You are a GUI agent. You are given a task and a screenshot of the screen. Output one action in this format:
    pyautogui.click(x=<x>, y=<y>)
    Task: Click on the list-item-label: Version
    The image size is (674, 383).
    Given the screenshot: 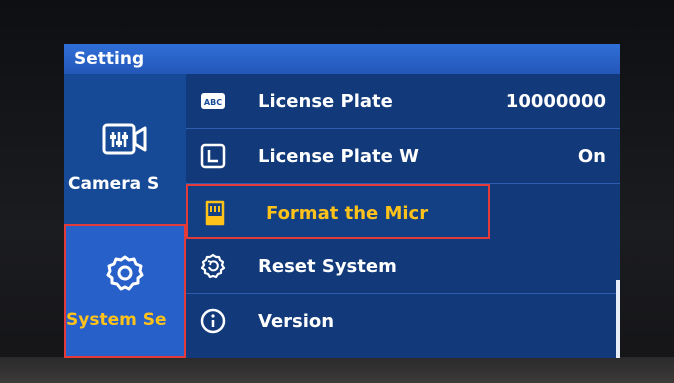 What is the action you would take?
    pyautogui.click(x=296, y=321)
    